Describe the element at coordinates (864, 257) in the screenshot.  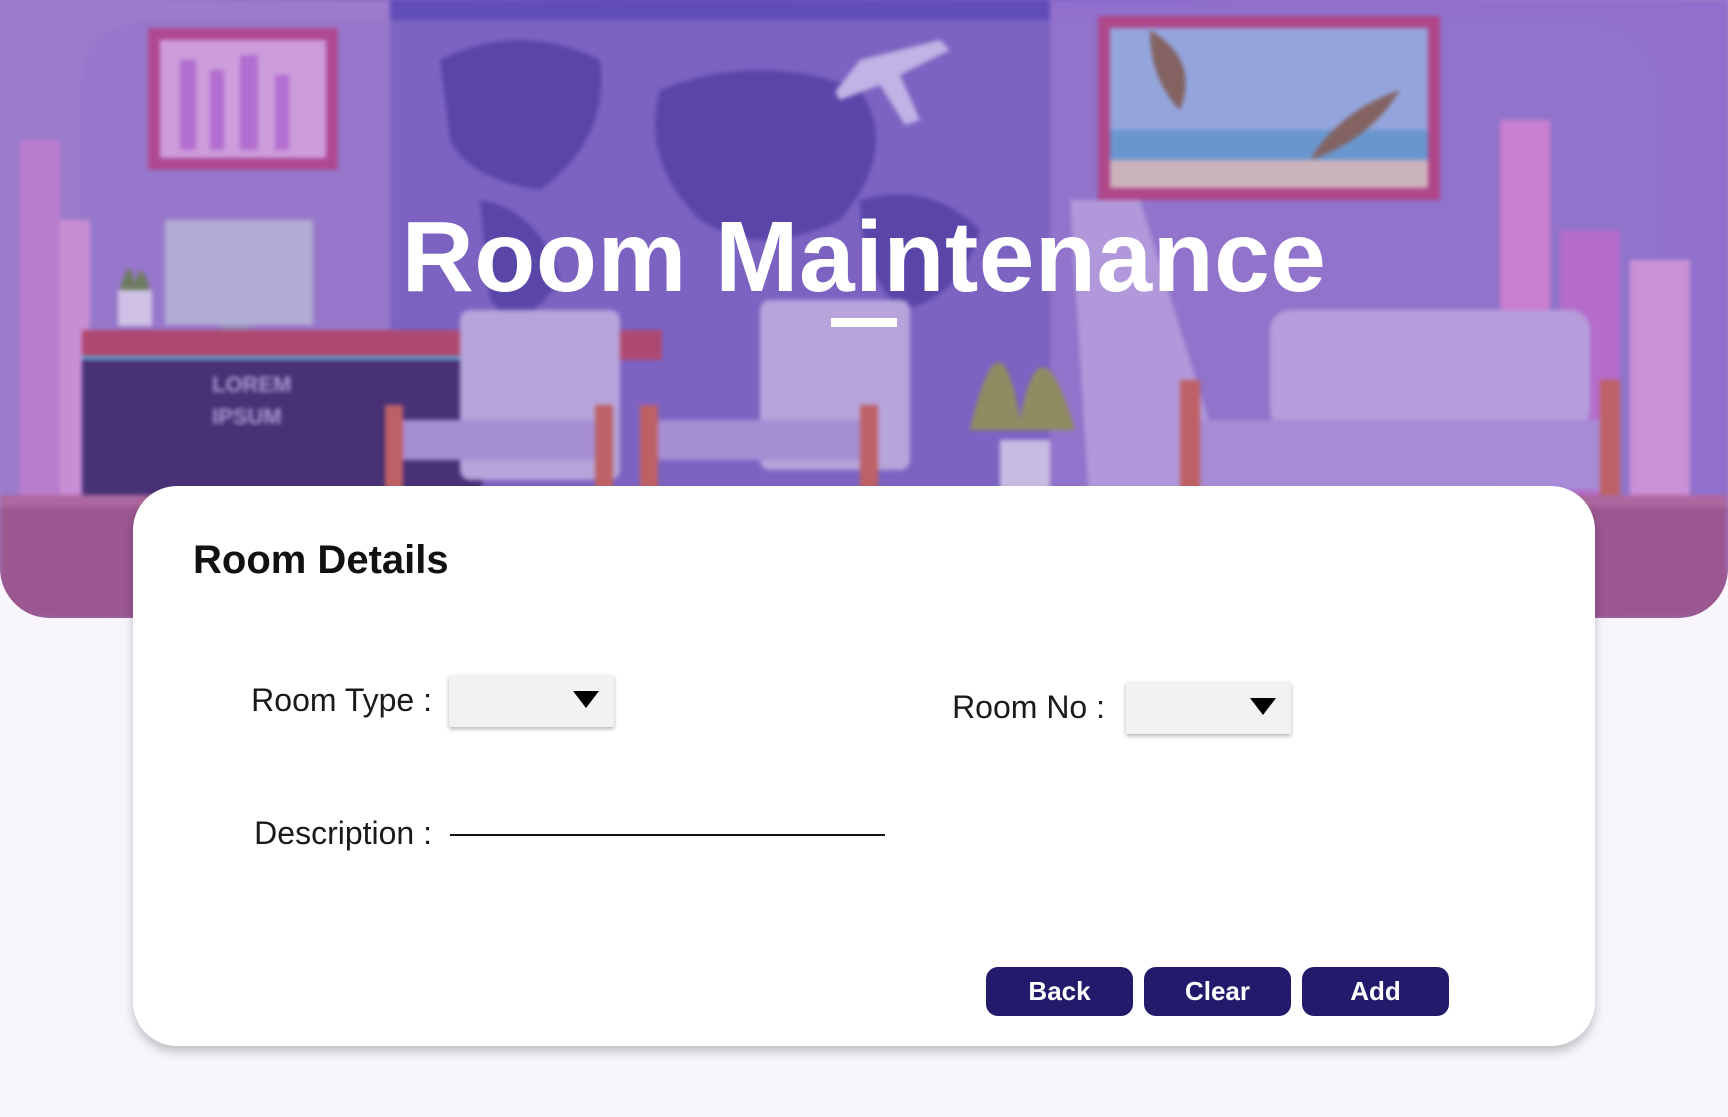
I see `page-title: Room Maintenance` at that location.